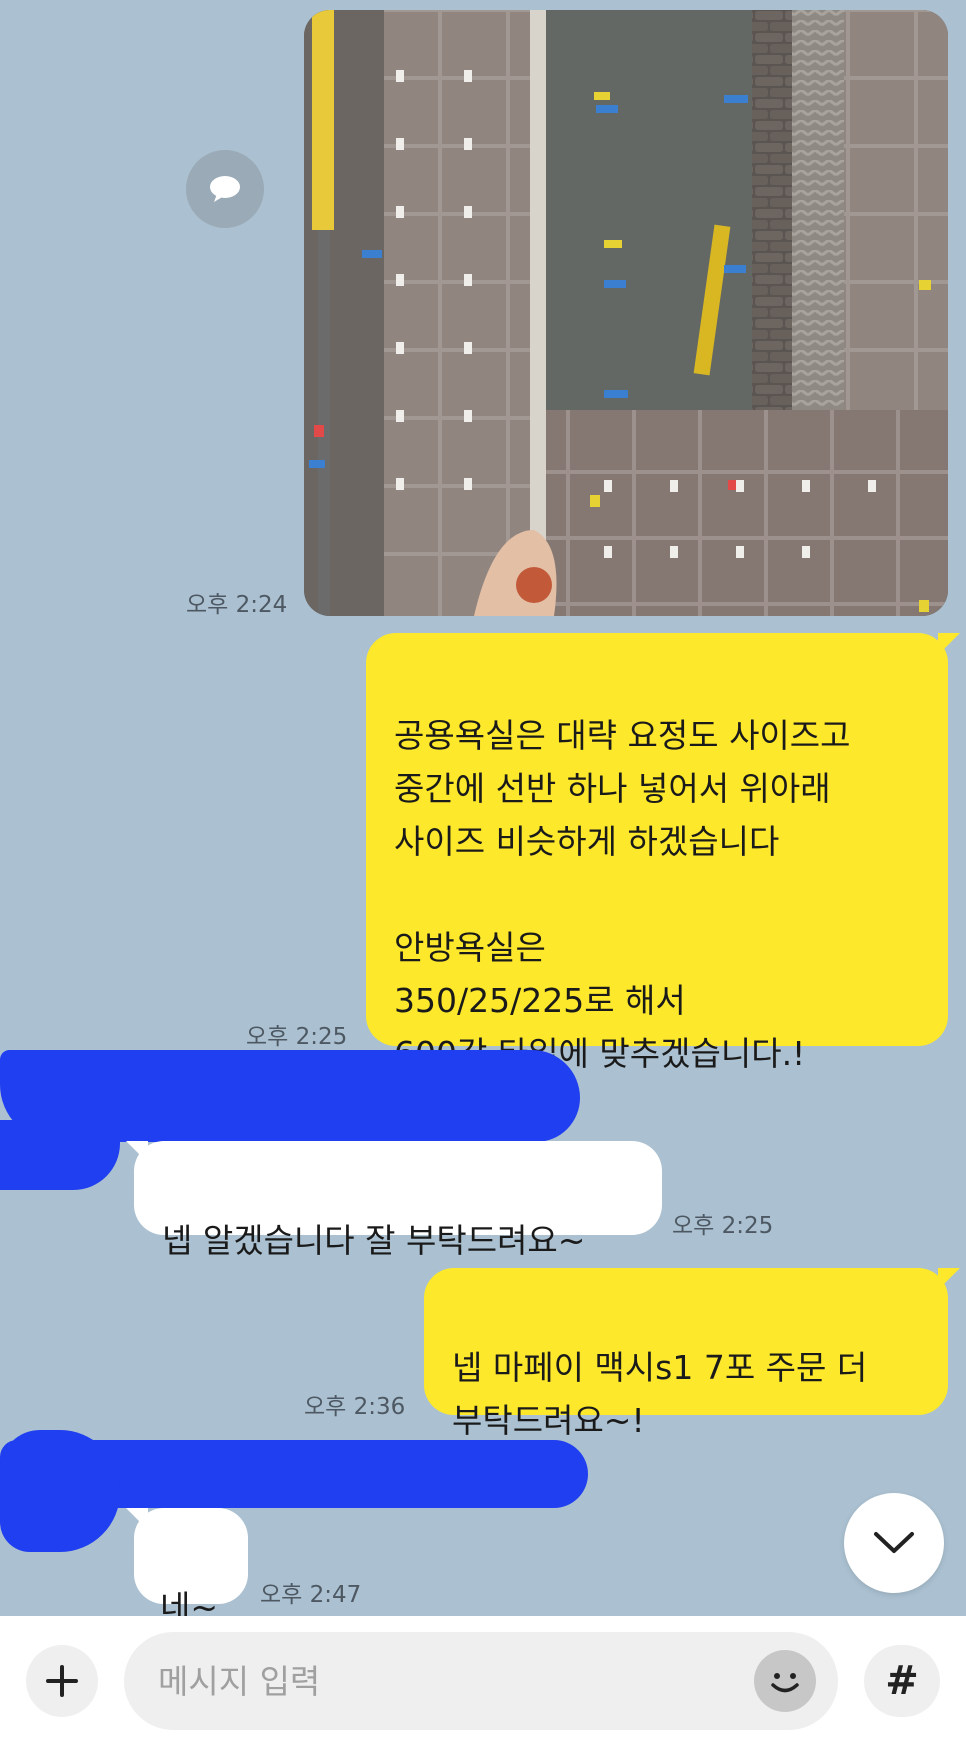 The image size is (966, 1745). What do you see at coordinates (191, 1567) in the screenshot?
I see `their-message-bubble: 네~` at bounding box center [191, 1567].